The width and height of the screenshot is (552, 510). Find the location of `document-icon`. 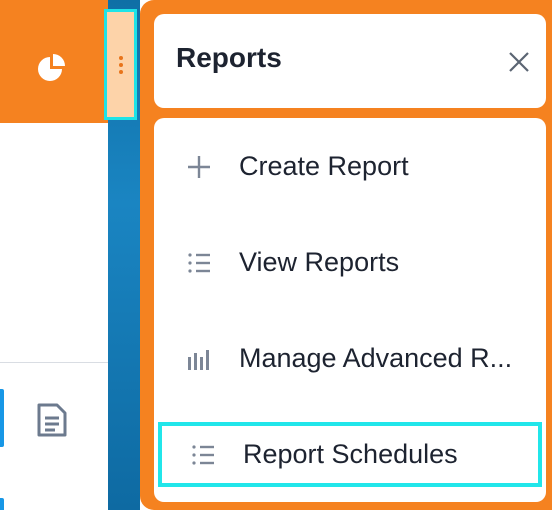

document-icon is located at coordinates (52, 420).